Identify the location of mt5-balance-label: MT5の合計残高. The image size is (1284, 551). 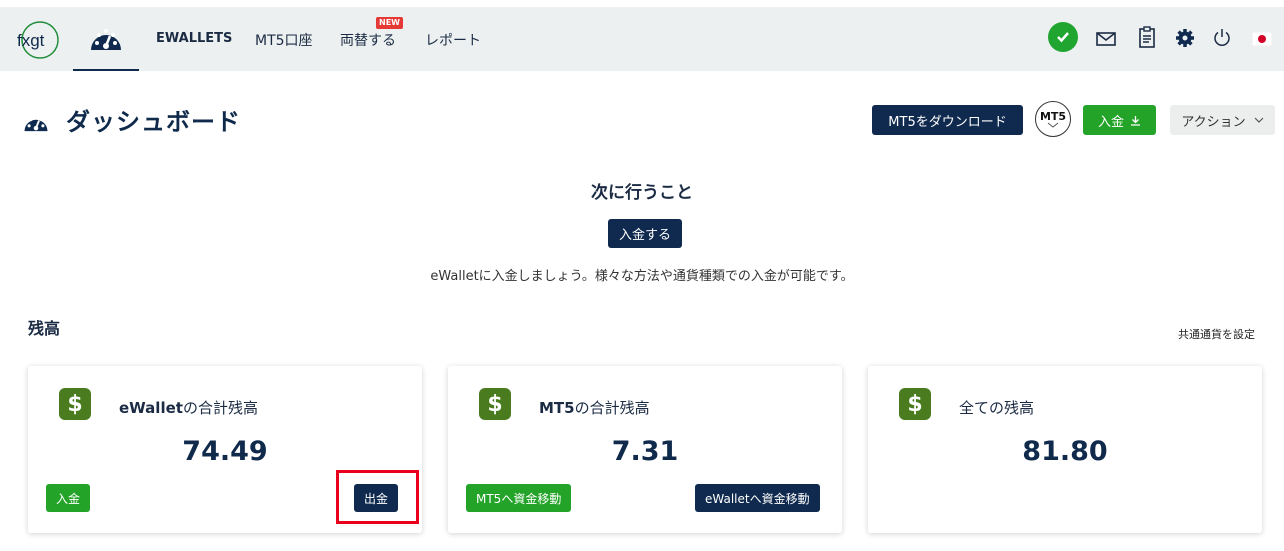
(594, 408).